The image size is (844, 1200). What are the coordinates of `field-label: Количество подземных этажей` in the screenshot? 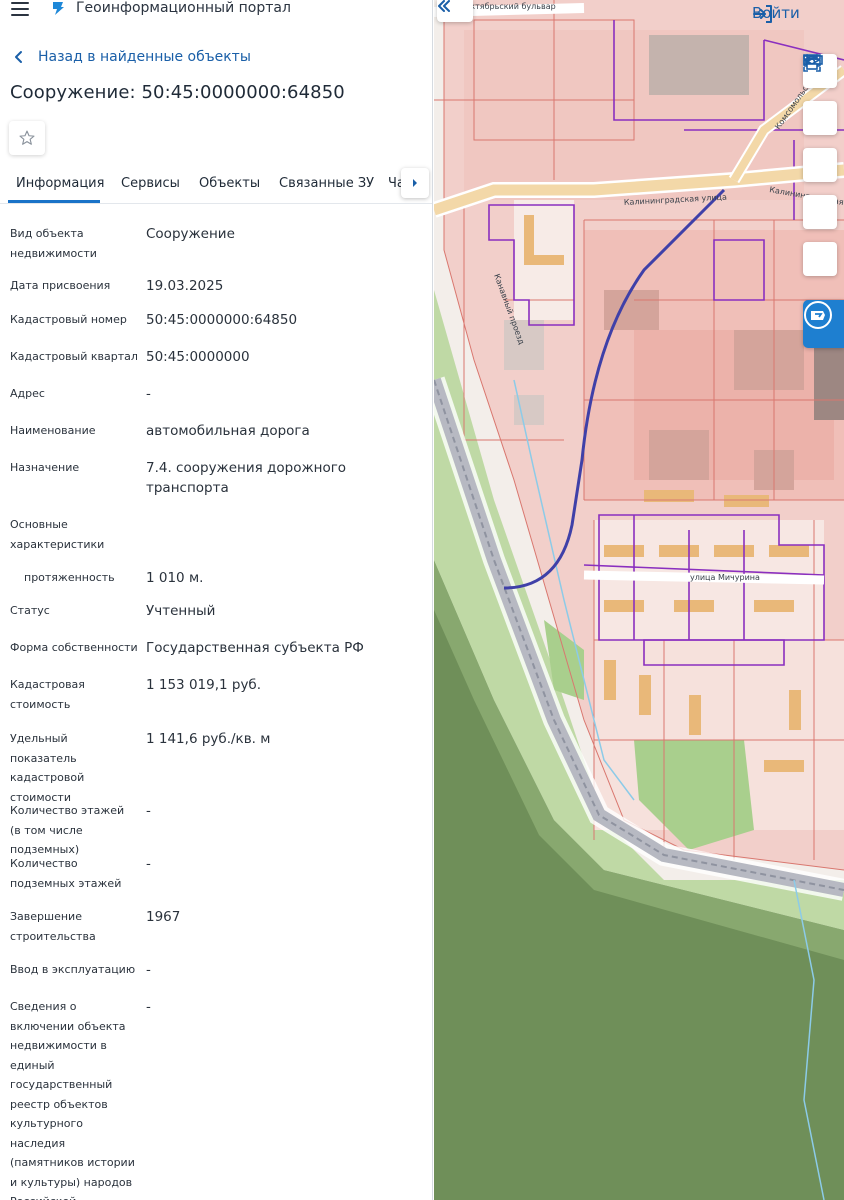 It's located at (66, 873).